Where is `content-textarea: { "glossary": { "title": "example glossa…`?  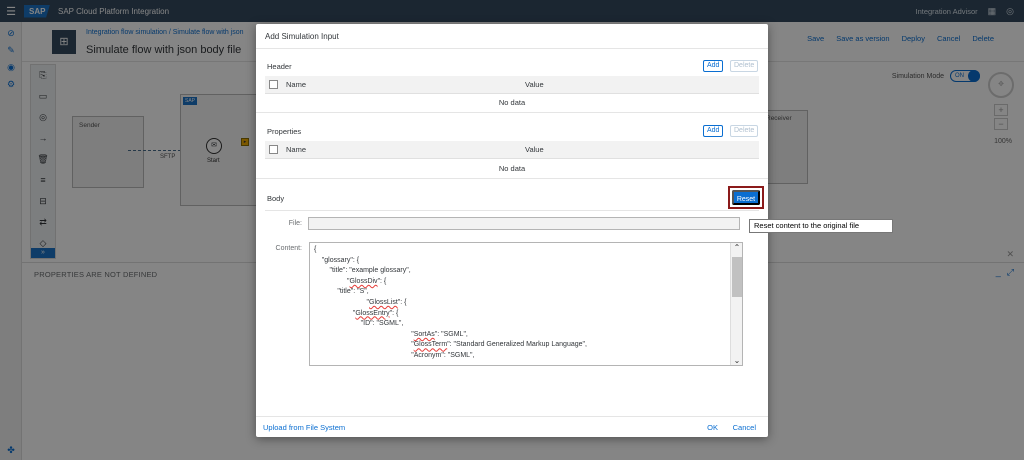 content-textarea: { "glossary": { "title": "example glossa… is located at coordinates (526, 304).